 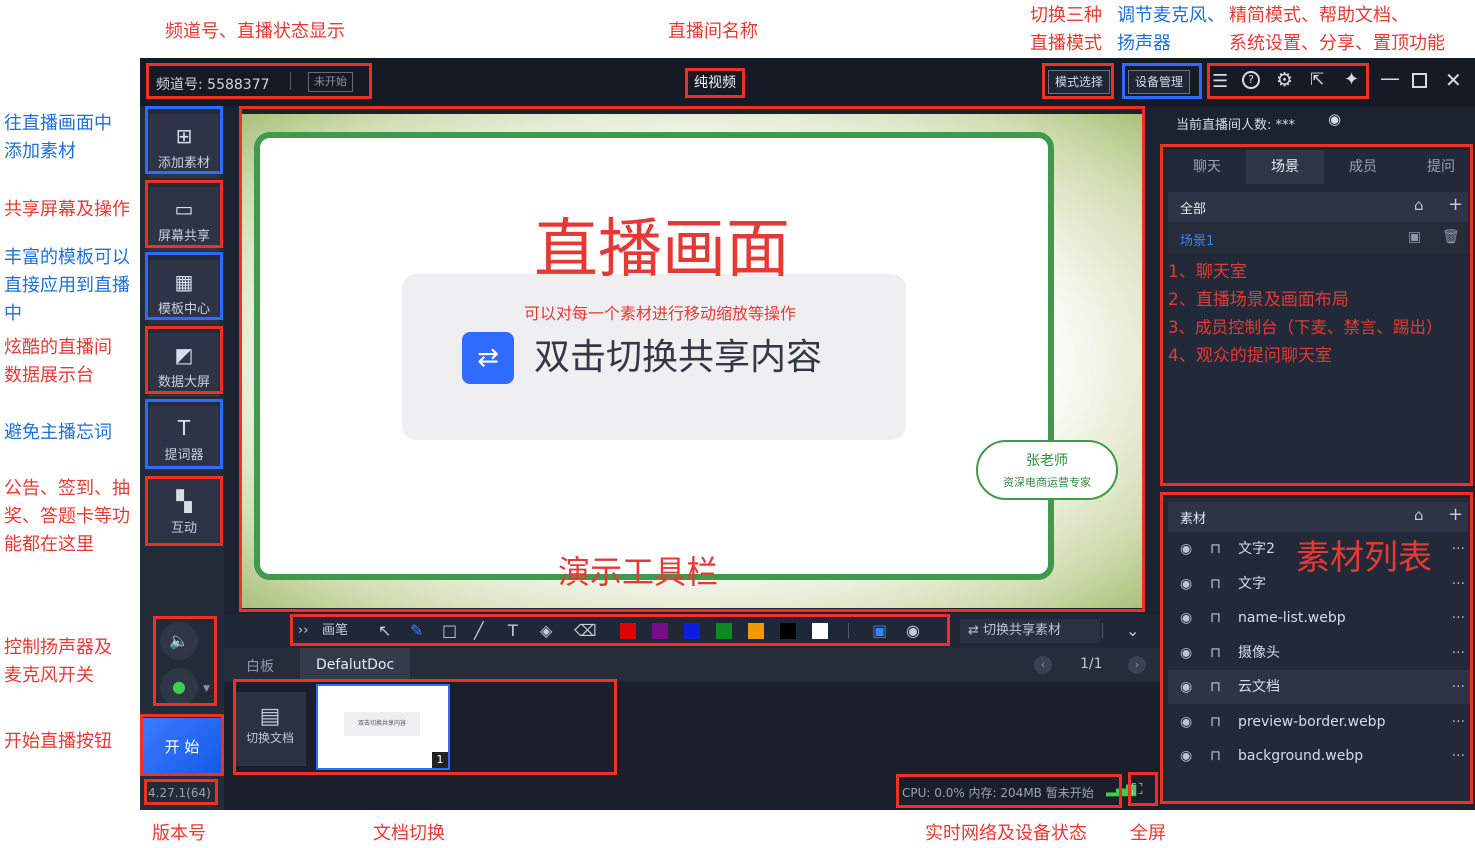 I want to click on annotation-box-data-screen, so click(x=184, y=360).